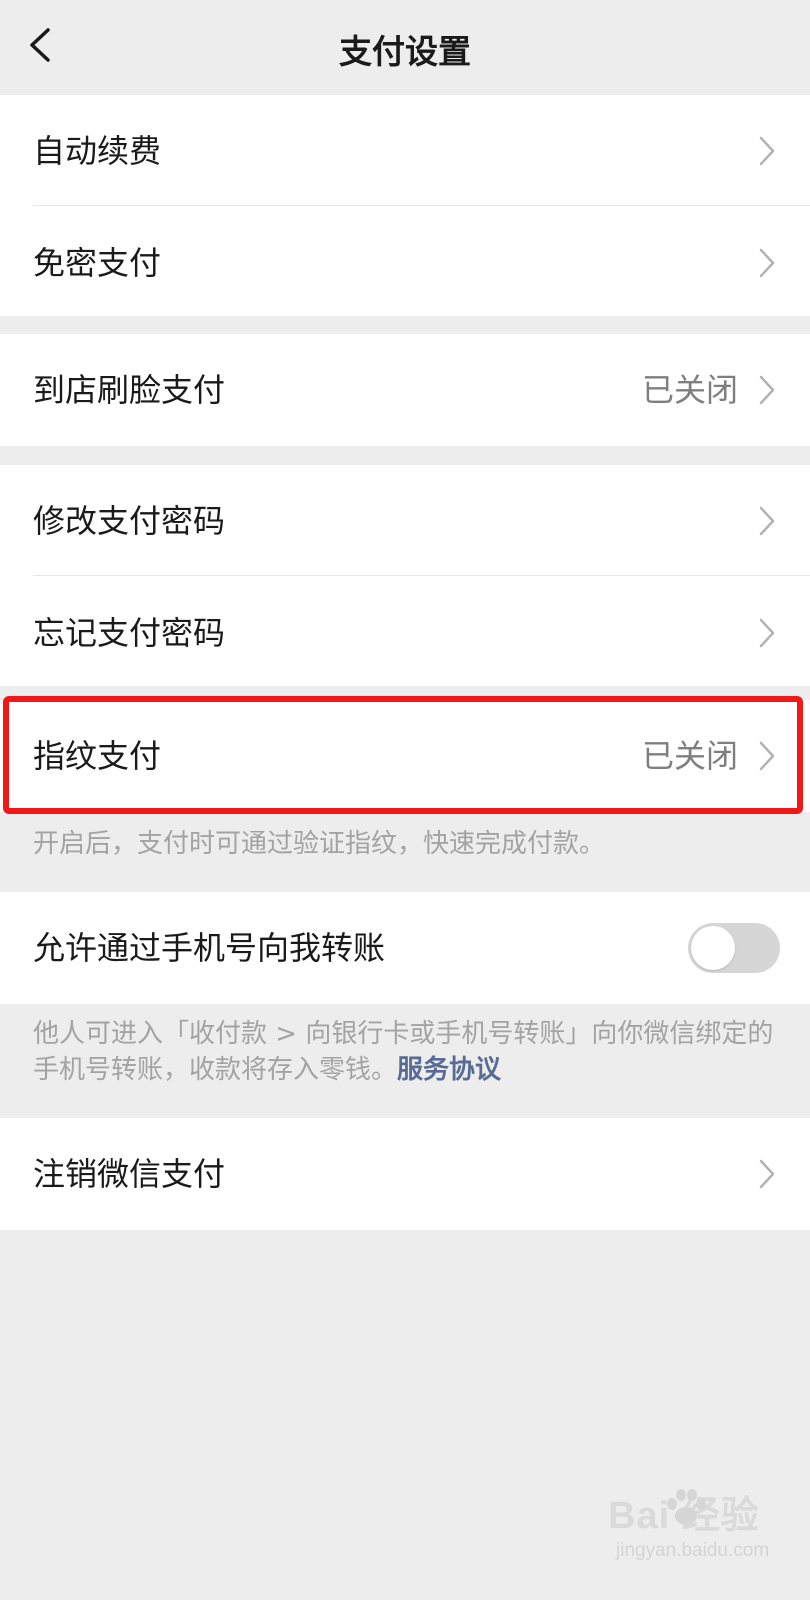  I want to click on settings-group-fingerprint: 指纹支付 已关闭, so click(405, 756).